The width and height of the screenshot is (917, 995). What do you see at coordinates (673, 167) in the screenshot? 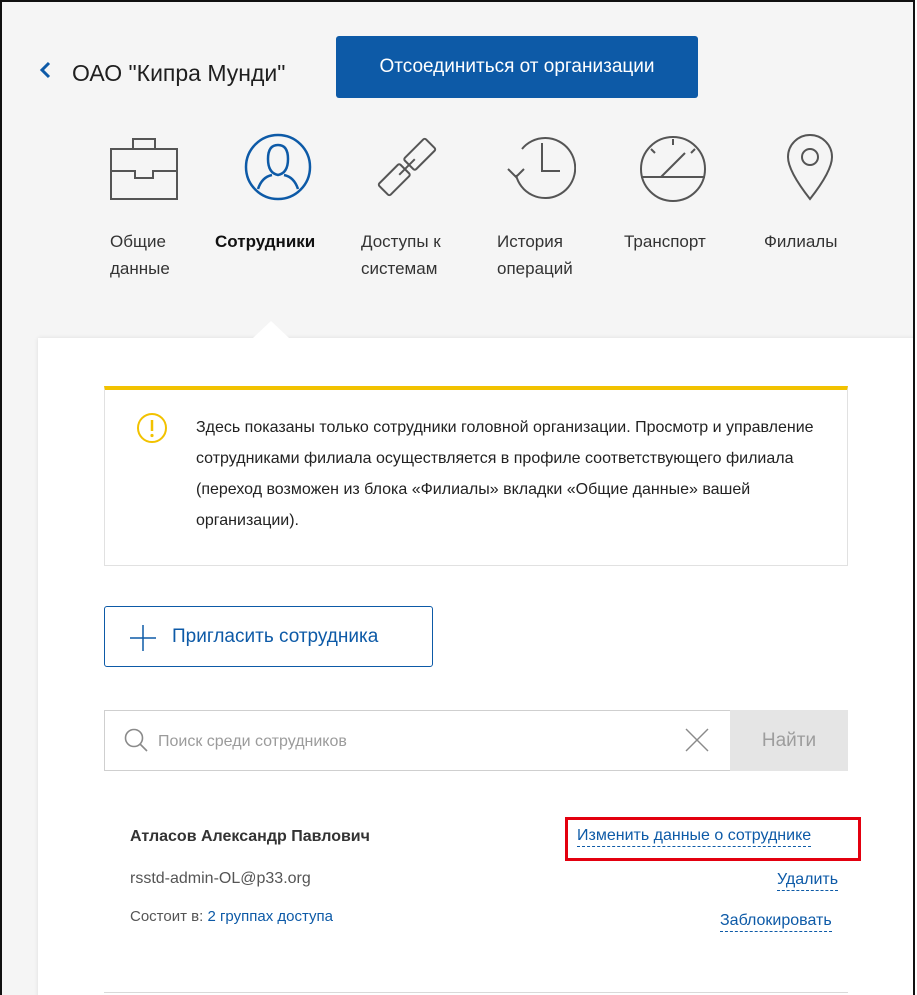
I see `speedometer-icon` at bounding box center [673, 167].